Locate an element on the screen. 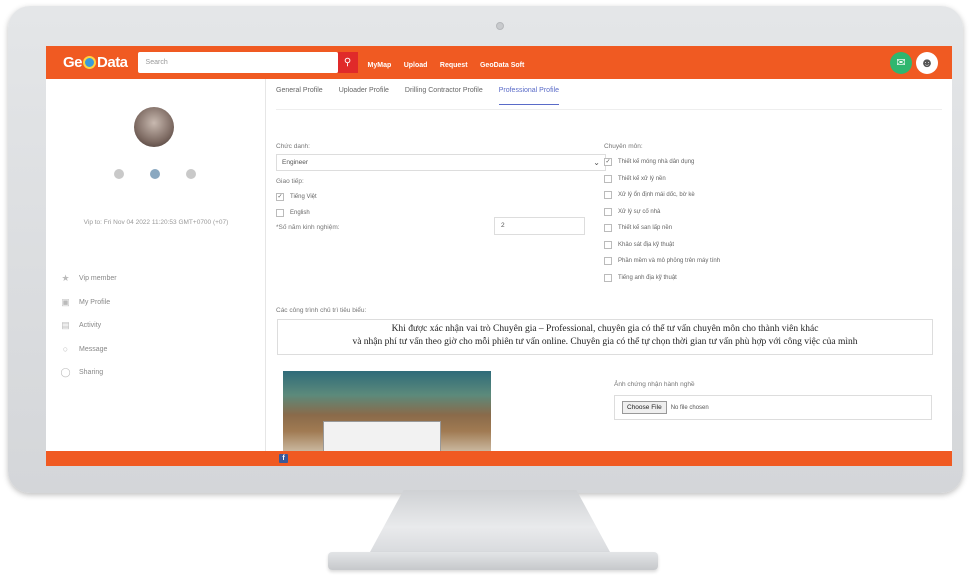  specialty-checkbox: Xử lý ổn định mái dốc, bờ kè is located at coordinates (649, 195).